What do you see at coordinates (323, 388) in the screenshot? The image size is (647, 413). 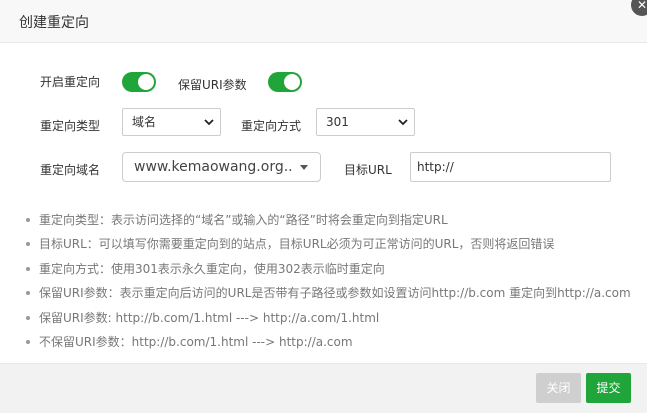 I see `dialog-footer: 关闭 提交` at bounding box center [323, 388].